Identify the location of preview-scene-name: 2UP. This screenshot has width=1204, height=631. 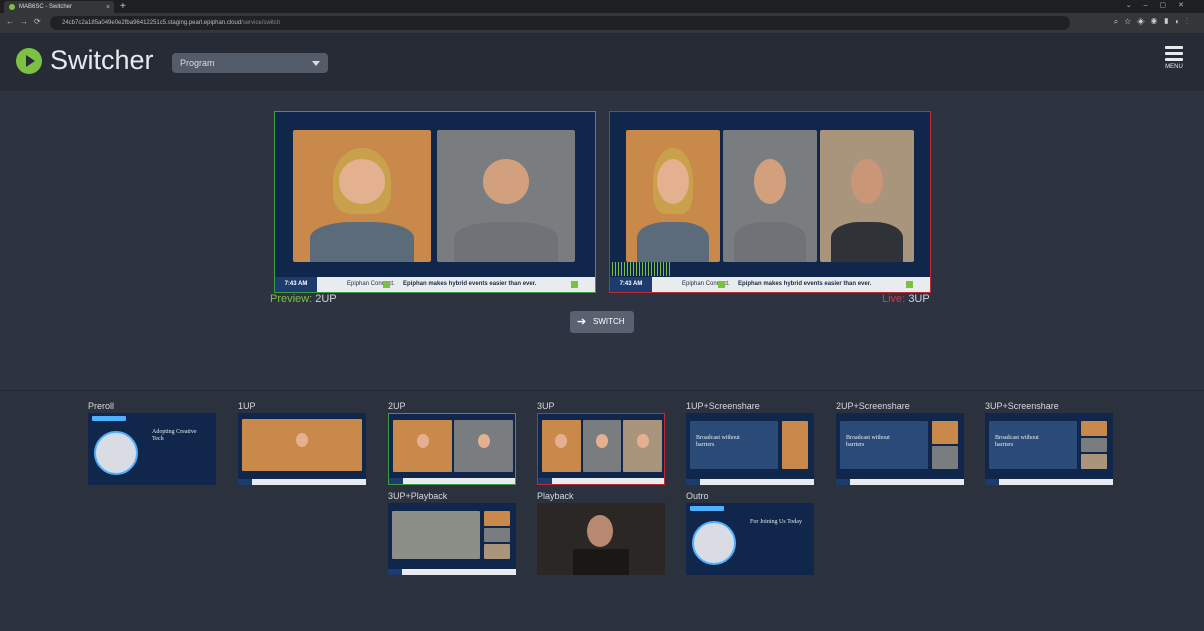
(326, 299).